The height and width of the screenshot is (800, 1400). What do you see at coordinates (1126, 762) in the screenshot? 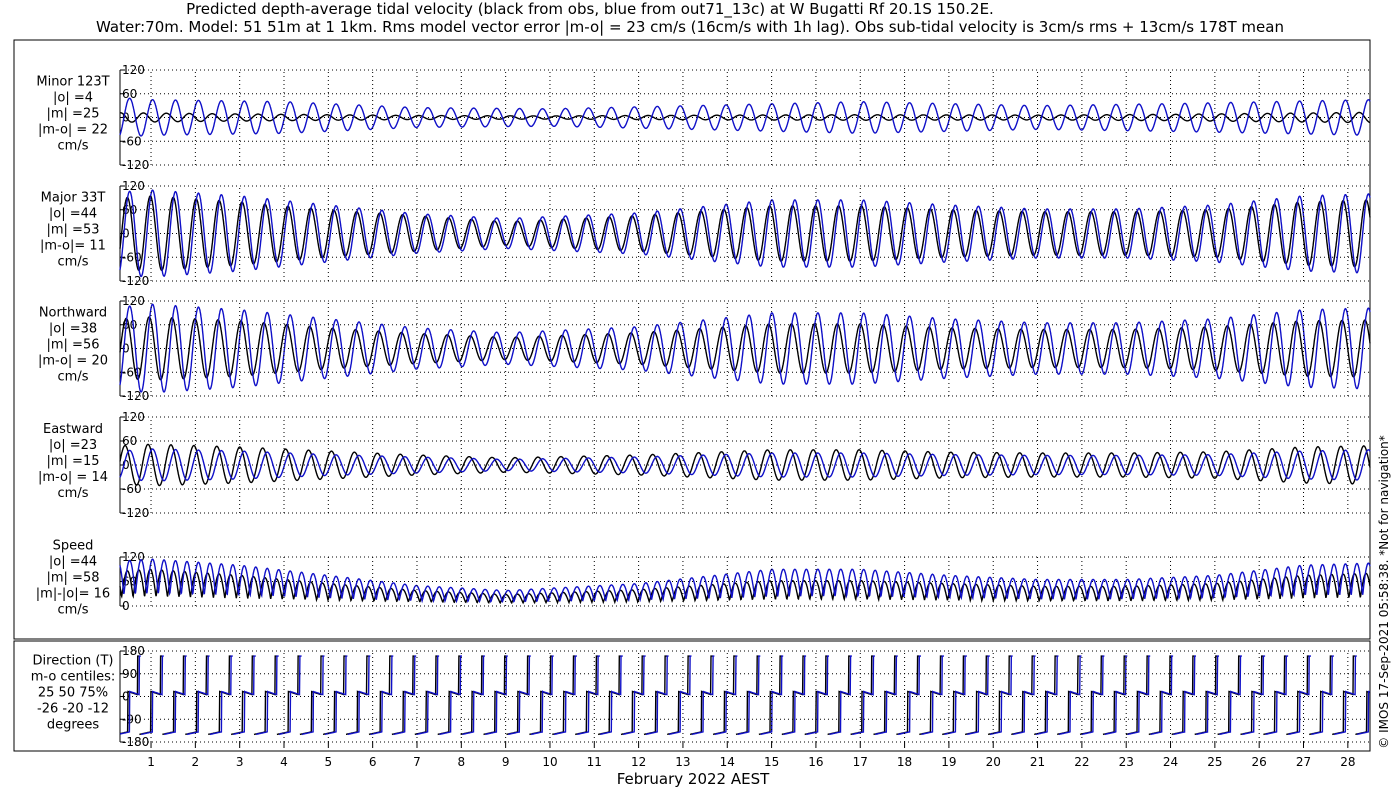
I see `x-tick-label: 23` at bounding box center [1126, 762].